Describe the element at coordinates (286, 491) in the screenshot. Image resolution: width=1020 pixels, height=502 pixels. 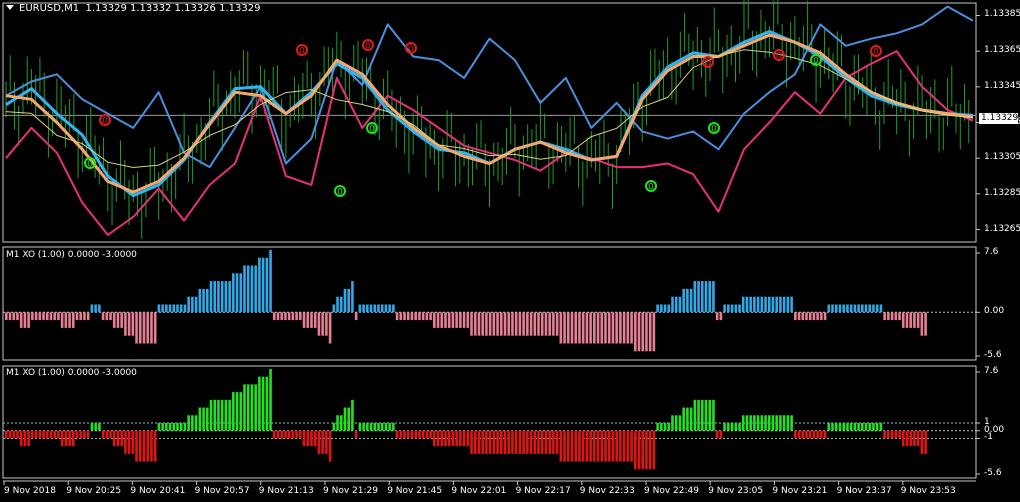
I see `time-label: 9 Nov 21:13` at that location.